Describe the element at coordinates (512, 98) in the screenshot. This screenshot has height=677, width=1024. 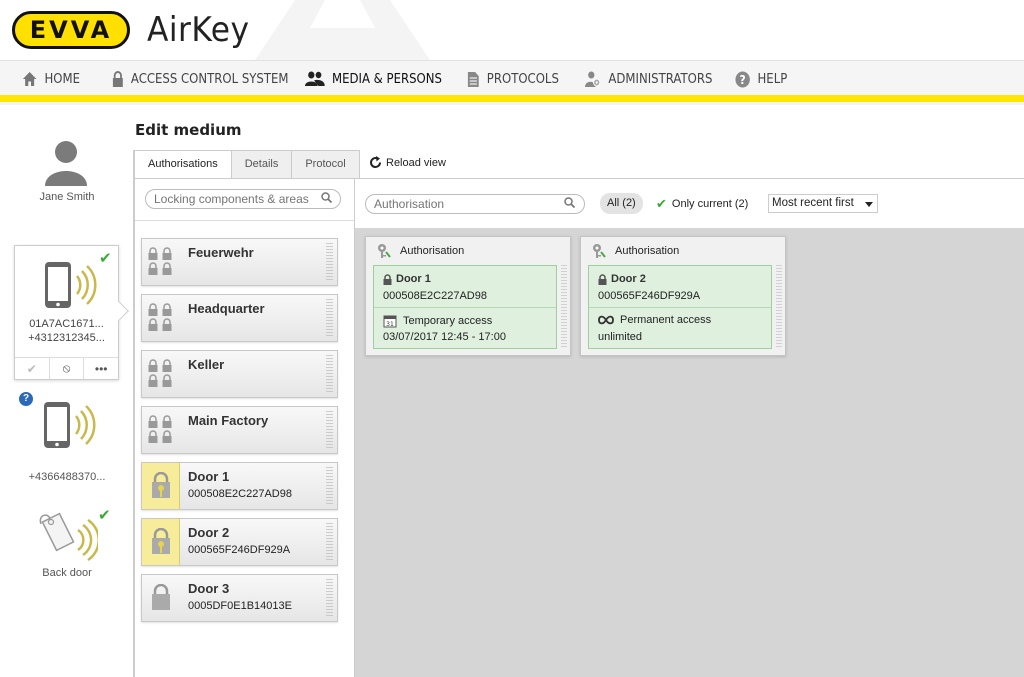
I see `nav-accent-bar` at that location.